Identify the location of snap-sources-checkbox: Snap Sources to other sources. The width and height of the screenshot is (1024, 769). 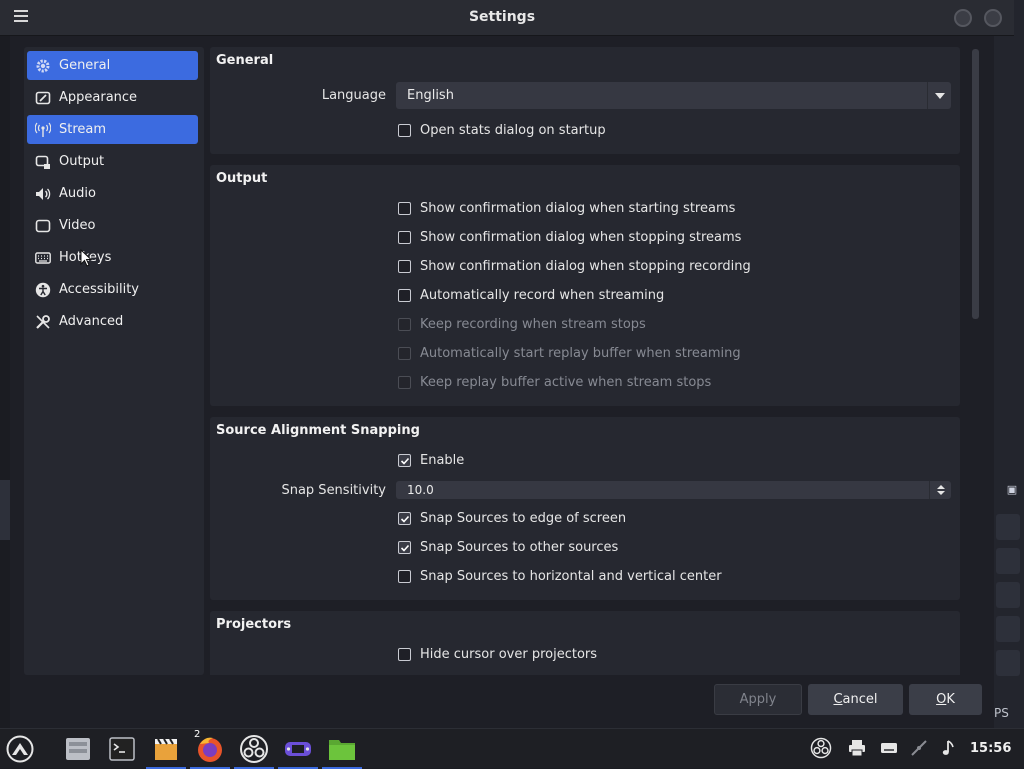
(508, 547).